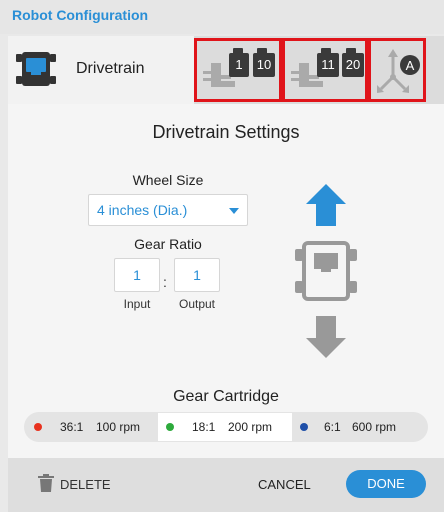 This screenshot has width=444, height=512. What do you see at coordinates (168, 180) in the screenshot?
I see `wheel-size-label: Wheel Size` at bounding box center [168, 180].